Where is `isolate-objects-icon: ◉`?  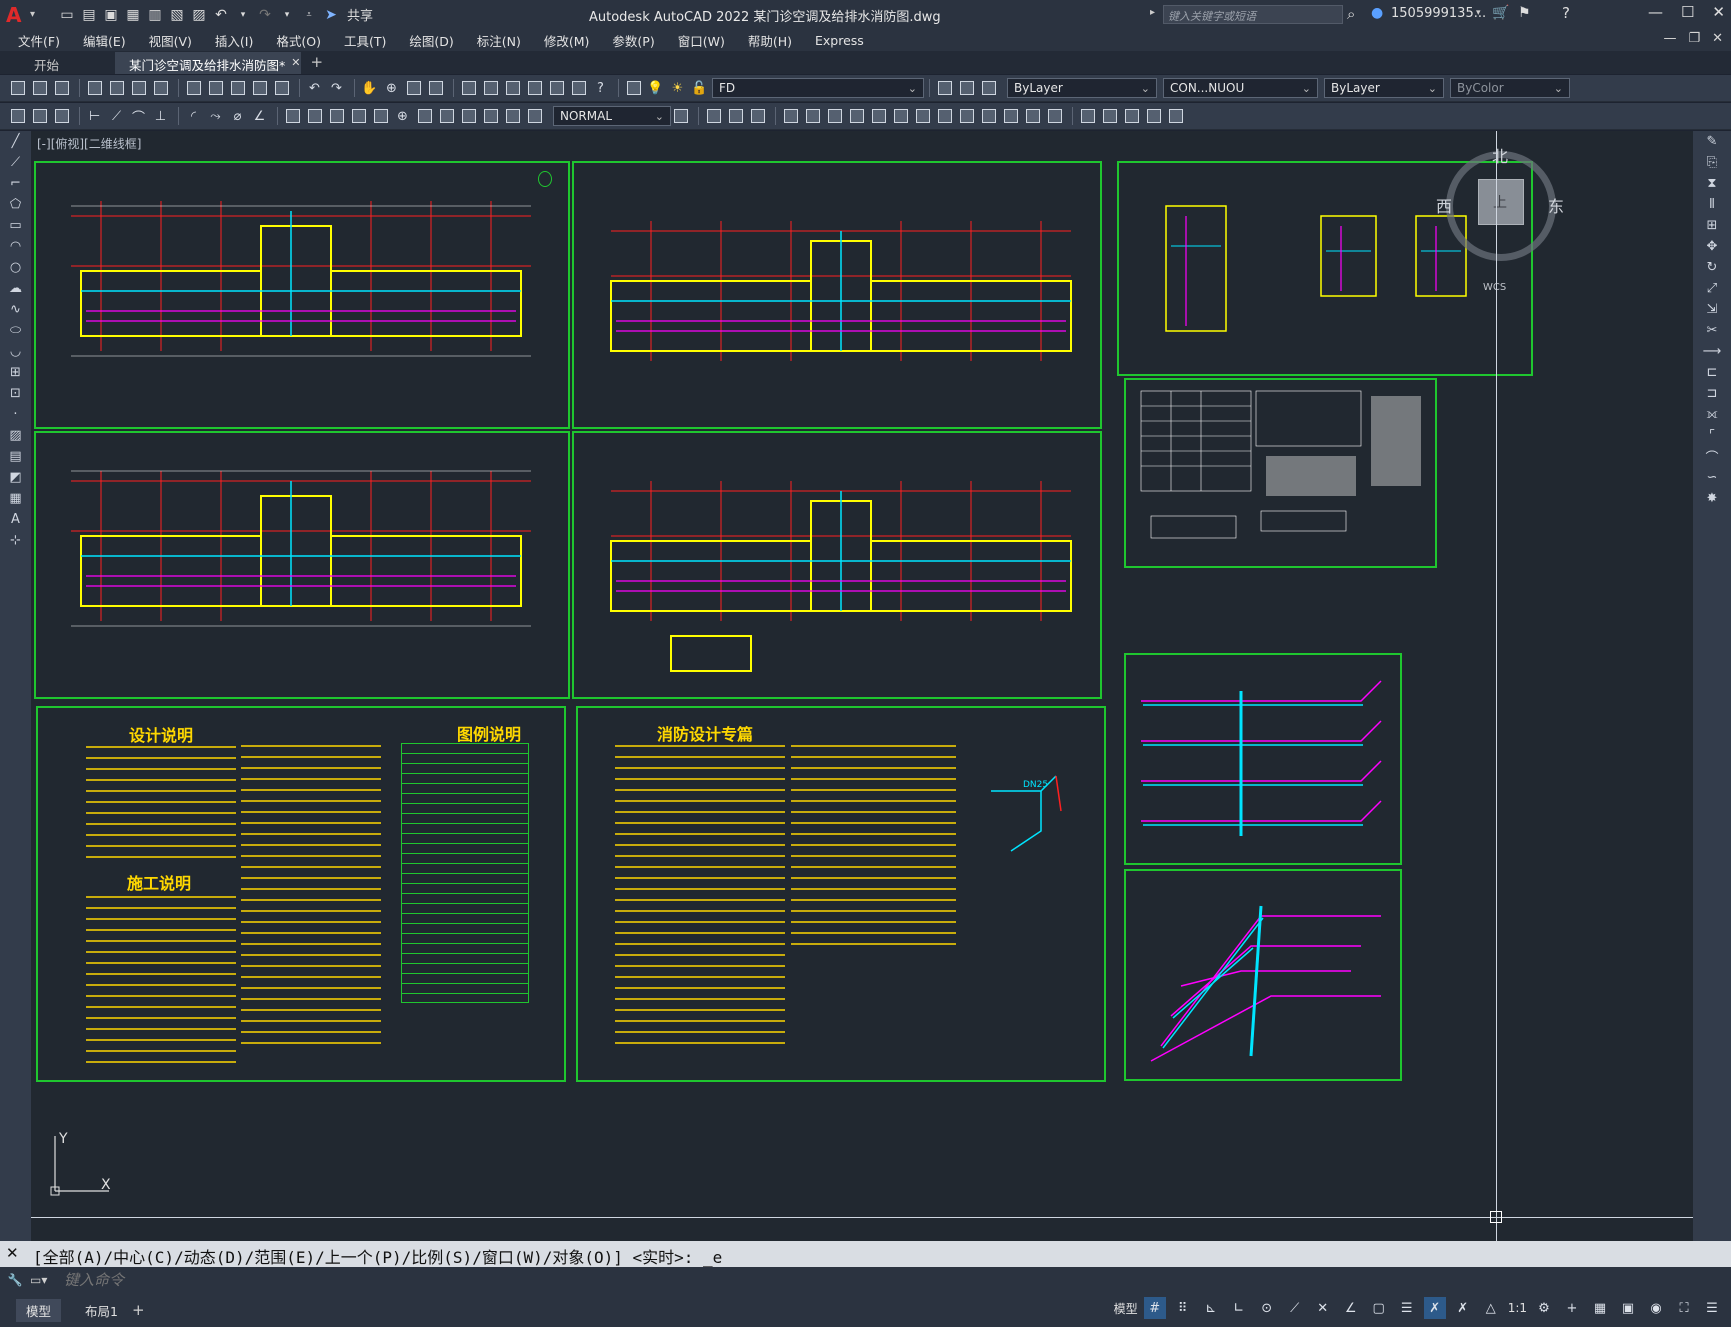
isolate-objects-icon: ◉ is located at coordinates (1656, 1308).